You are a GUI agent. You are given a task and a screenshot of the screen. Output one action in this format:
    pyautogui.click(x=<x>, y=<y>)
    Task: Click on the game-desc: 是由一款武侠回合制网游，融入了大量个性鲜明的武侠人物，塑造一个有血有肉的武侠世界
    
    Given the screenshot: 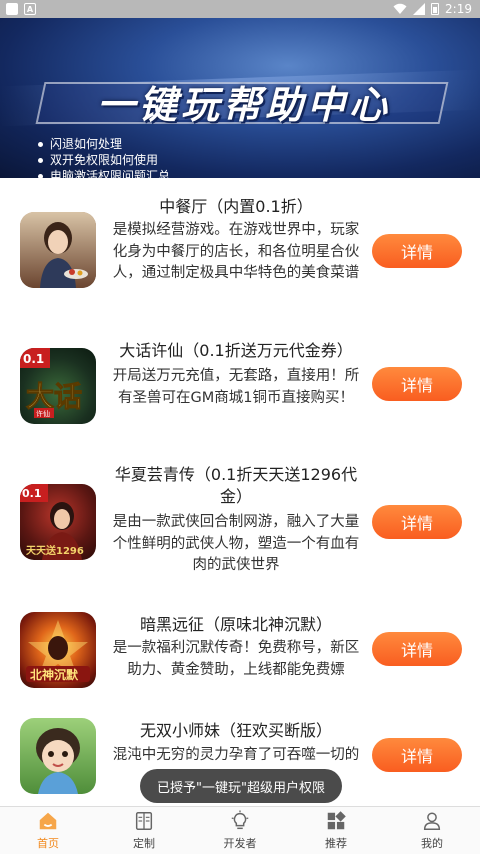 What is the action you would take?
    pyautogui.click(x=236, y=543)
    